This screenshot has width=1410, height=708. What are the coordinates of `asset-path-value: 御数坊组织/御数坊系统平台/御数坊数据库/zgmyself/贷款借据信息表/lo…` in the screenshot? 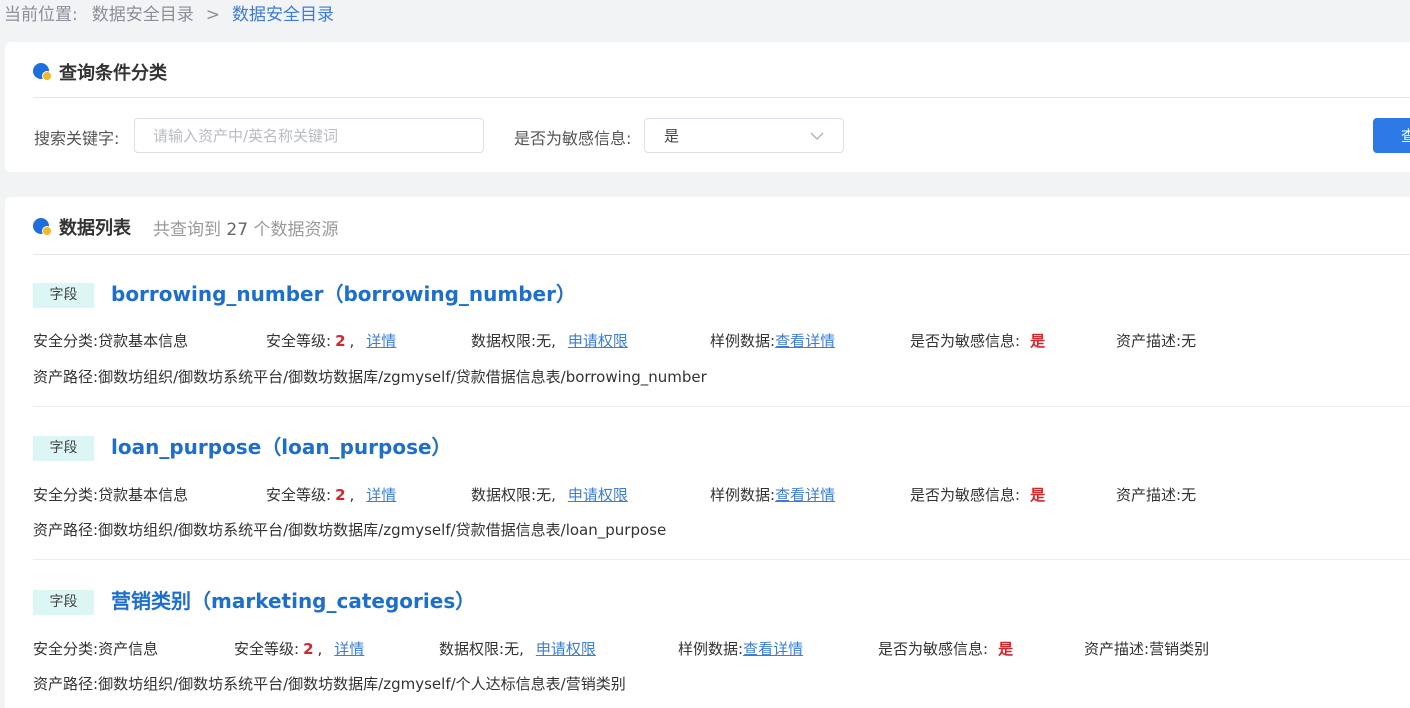 It's located at (382, 530).